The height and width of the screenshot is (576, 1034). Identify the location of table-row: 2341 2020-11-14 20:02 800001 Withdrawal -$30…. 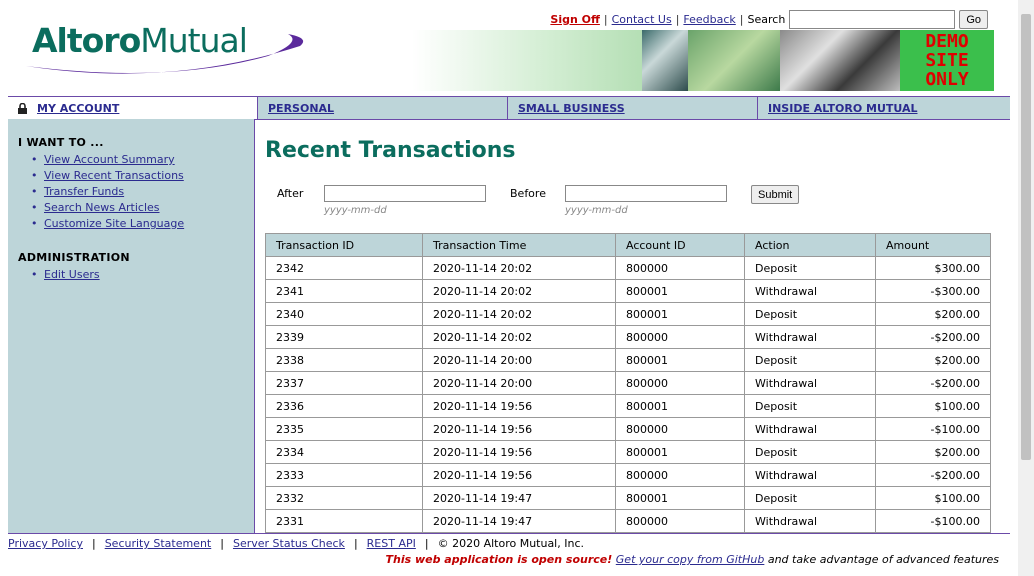
(628, 291).